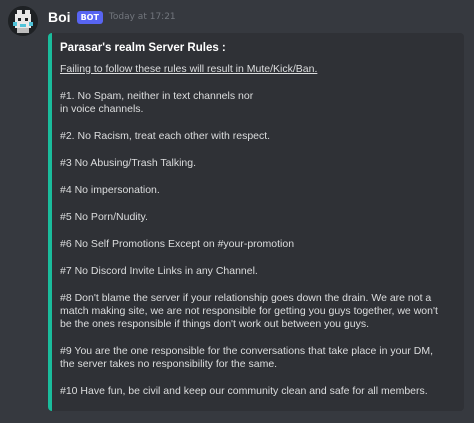 The height and width of the screenshot is (423, 474). I want to click on username: Boi, so click(59, 17).